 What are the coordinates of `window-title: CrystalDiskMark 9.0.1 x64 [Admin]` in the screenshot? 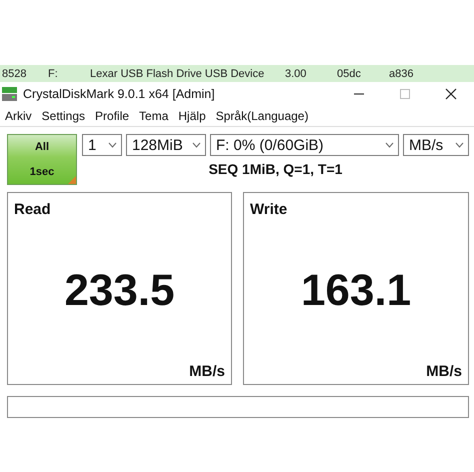 It's located at (119, 94).